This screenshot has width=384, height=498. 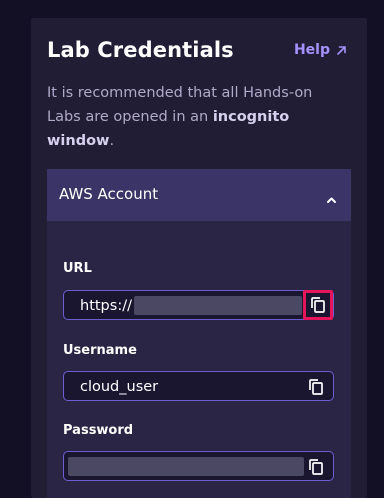 I want to click on url-field: https://, so click(x=198, y=305).